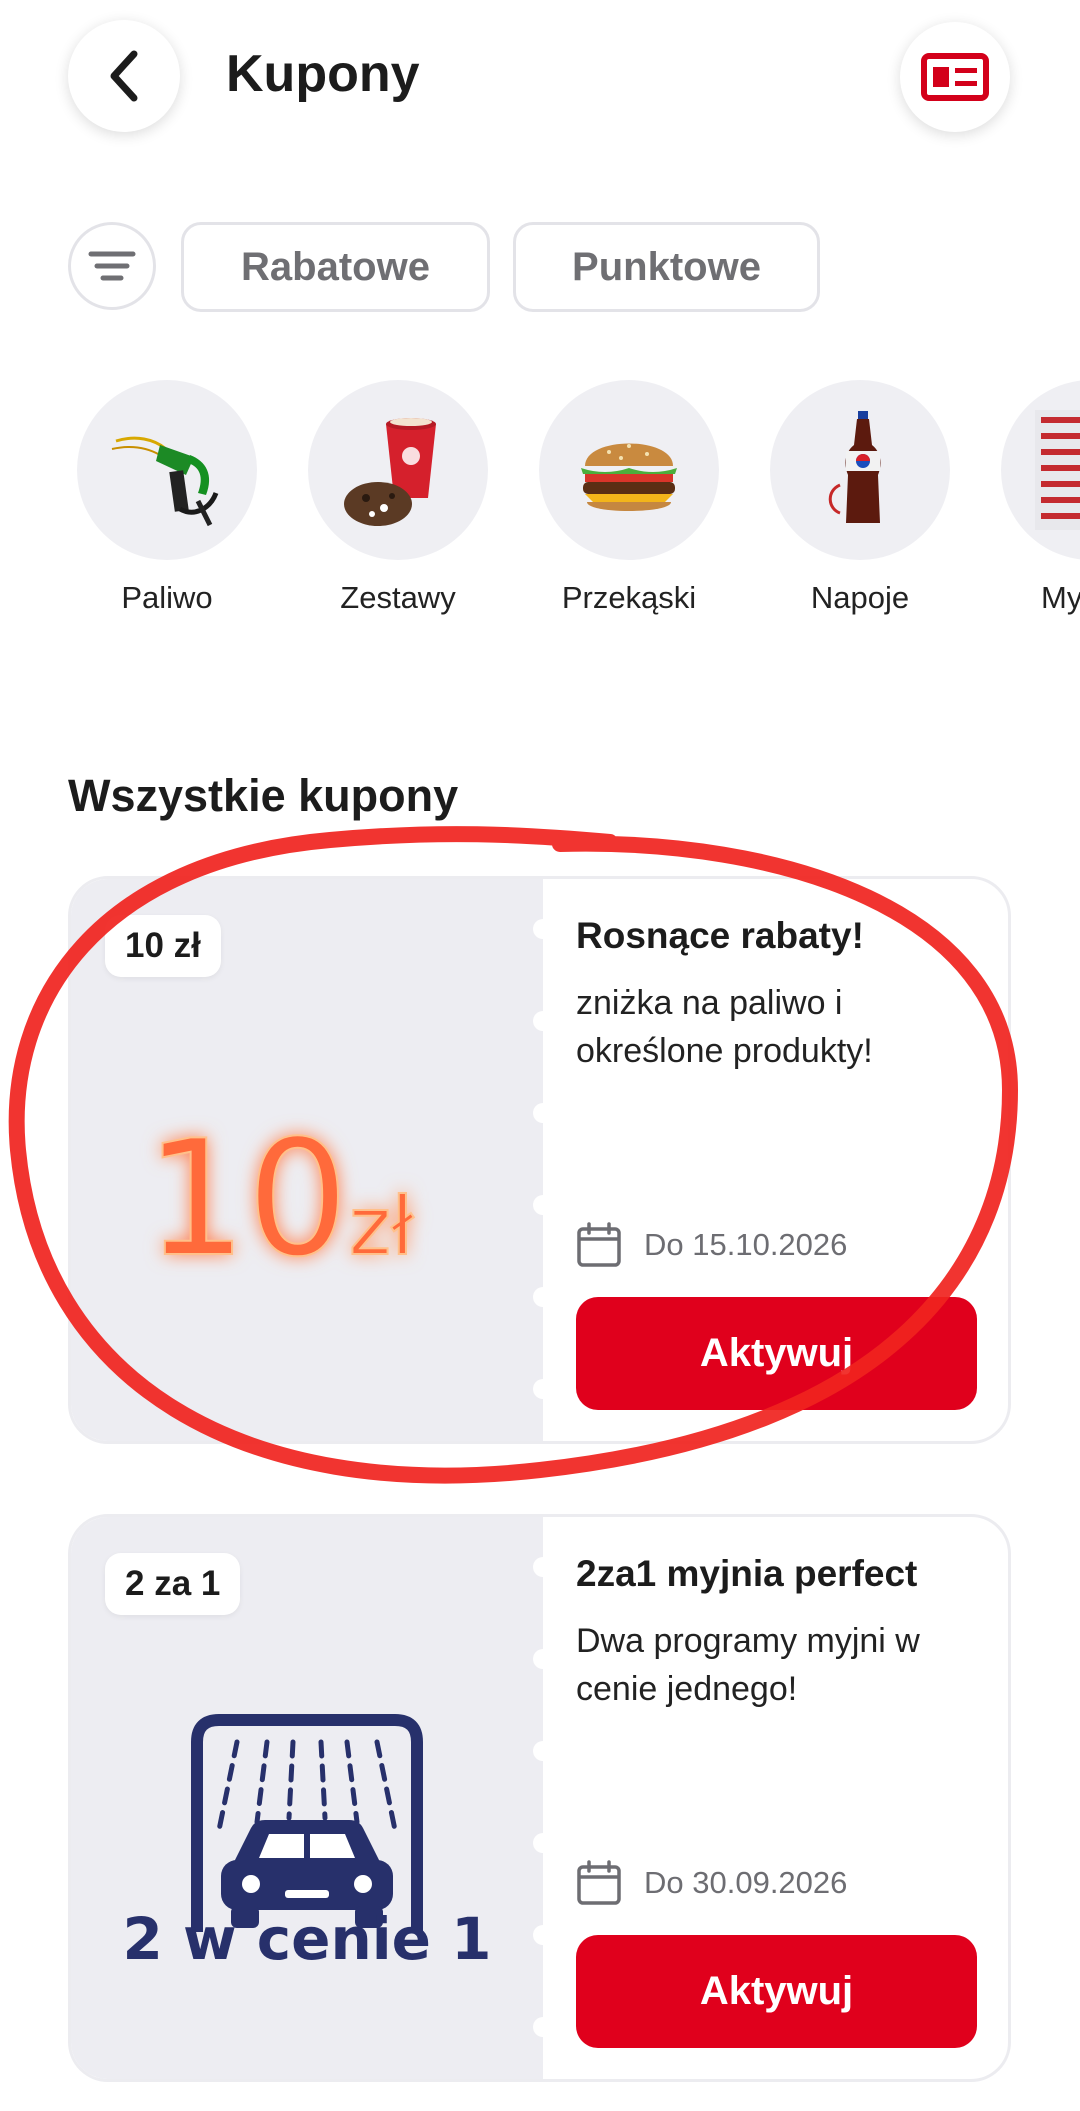 The height and width of the screenshot is (2111, 1080). I want to click on category-carousel: Paliwo Zestawy Przekąski Napoje My, so click(540, 505).